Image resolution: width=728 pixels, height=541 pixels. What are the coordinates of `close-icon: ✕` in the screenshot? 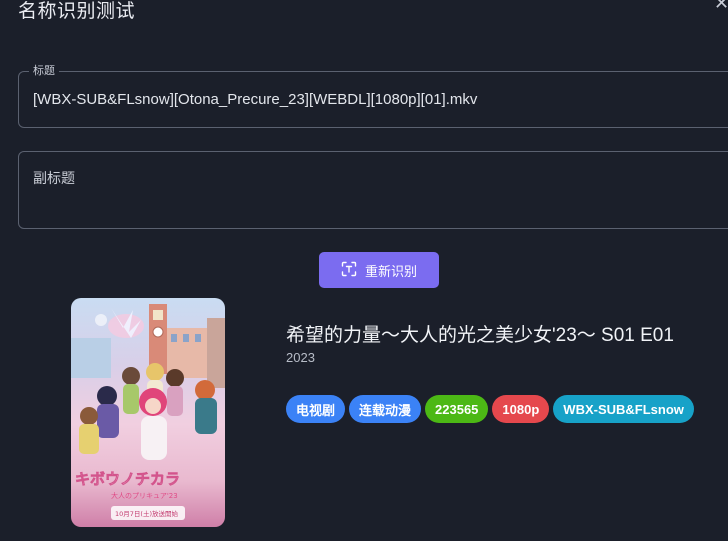 It's located at (721, 6).